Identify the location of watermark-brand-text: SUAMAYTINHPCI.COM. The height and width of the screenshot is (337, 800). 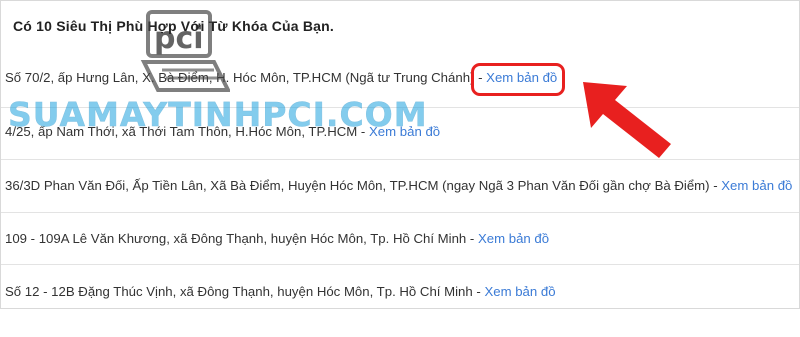
(218, 115).